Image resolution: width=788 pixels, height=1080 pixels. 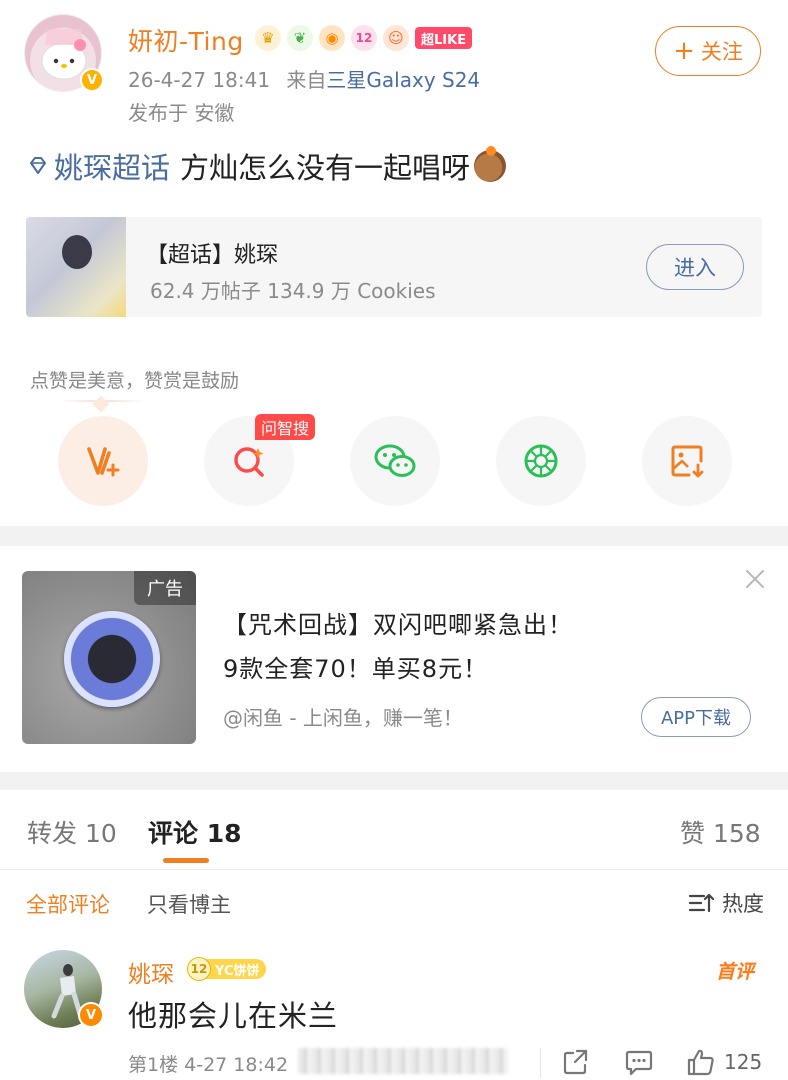 What do you see at coordinates (743, 1062) in the screenshot?
I see `comment-like-count: 125` at bounding box center [743, 1062].